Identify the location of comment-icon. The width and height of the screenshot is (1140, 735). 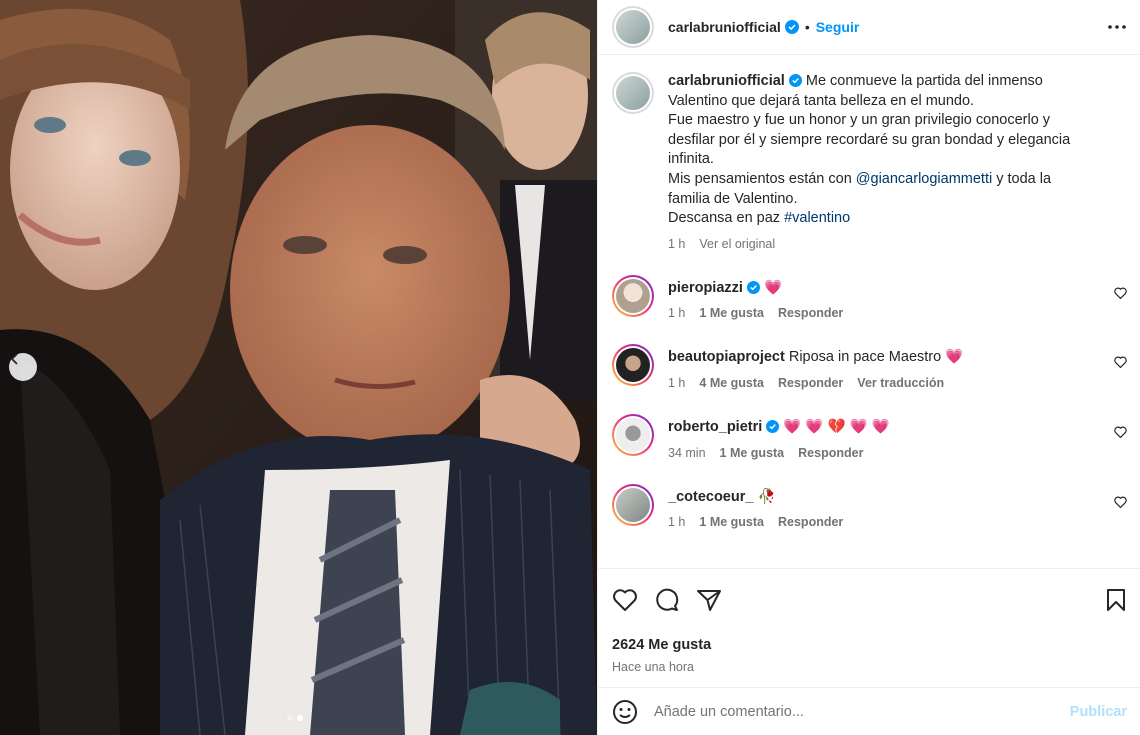
(667, 599).